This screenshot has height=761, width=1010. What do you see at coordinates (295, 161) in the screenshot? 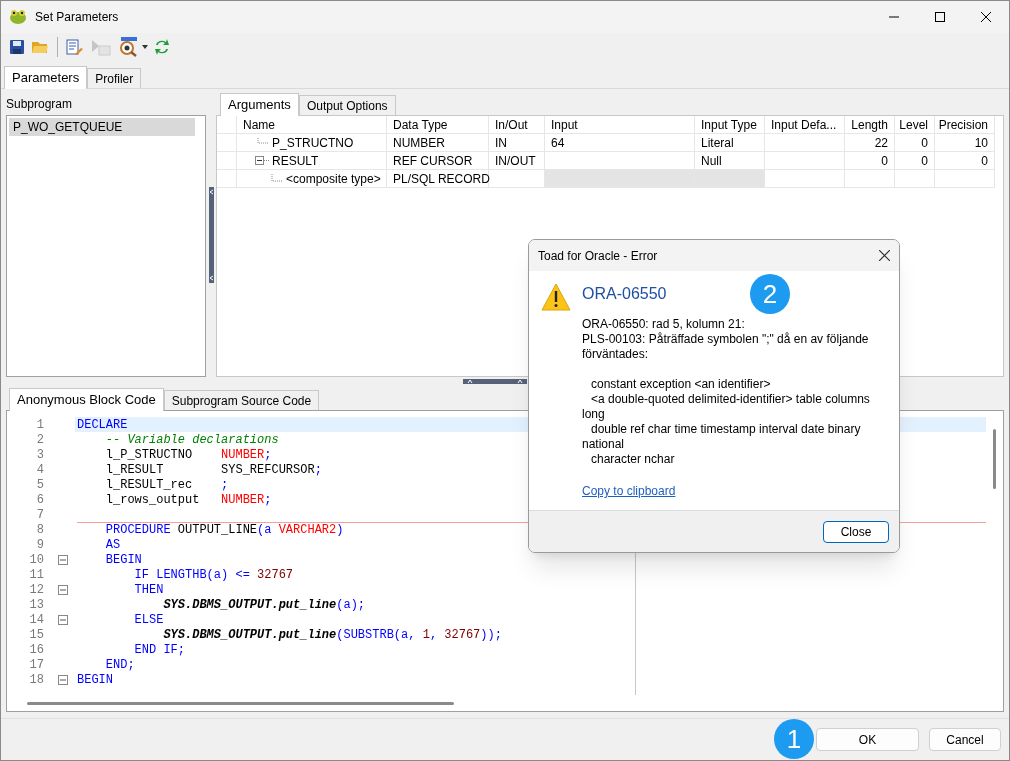
I see `argument-name: RESULT` at bounding box center [295, 161].